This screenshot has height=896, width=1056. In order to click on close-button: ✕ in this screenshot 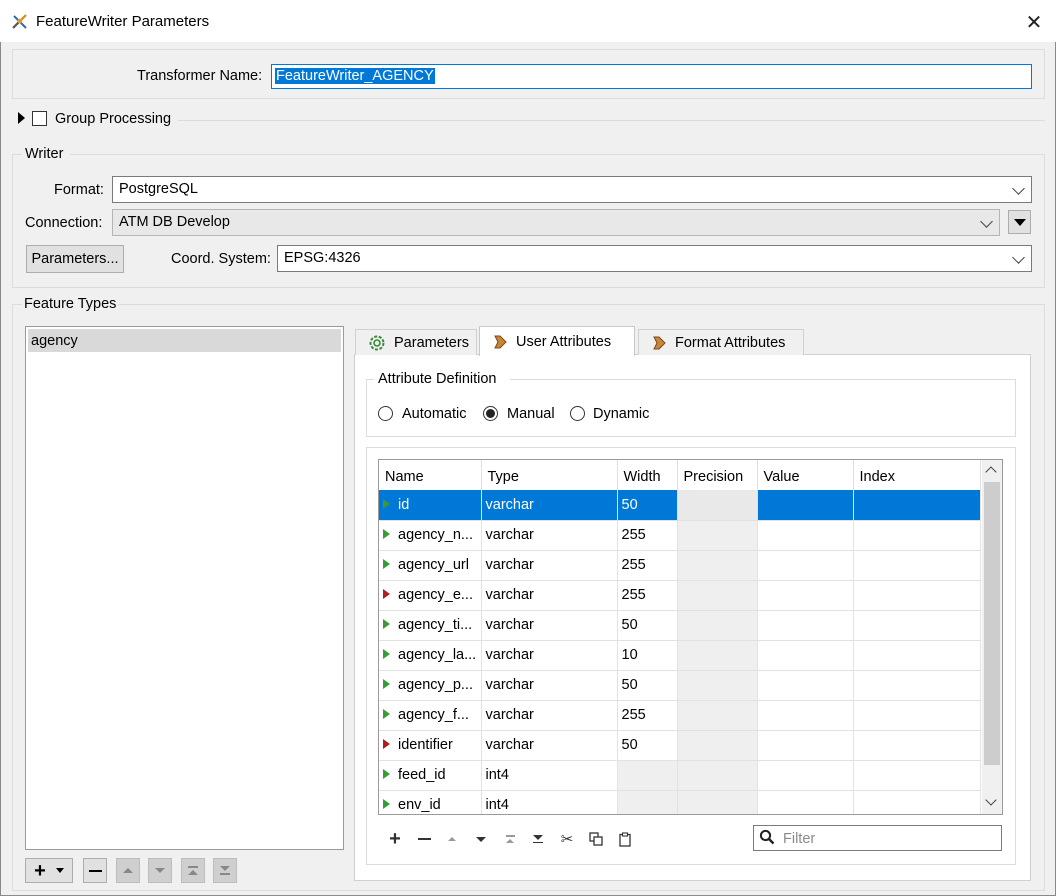, I will do `click(1034, 22)`.